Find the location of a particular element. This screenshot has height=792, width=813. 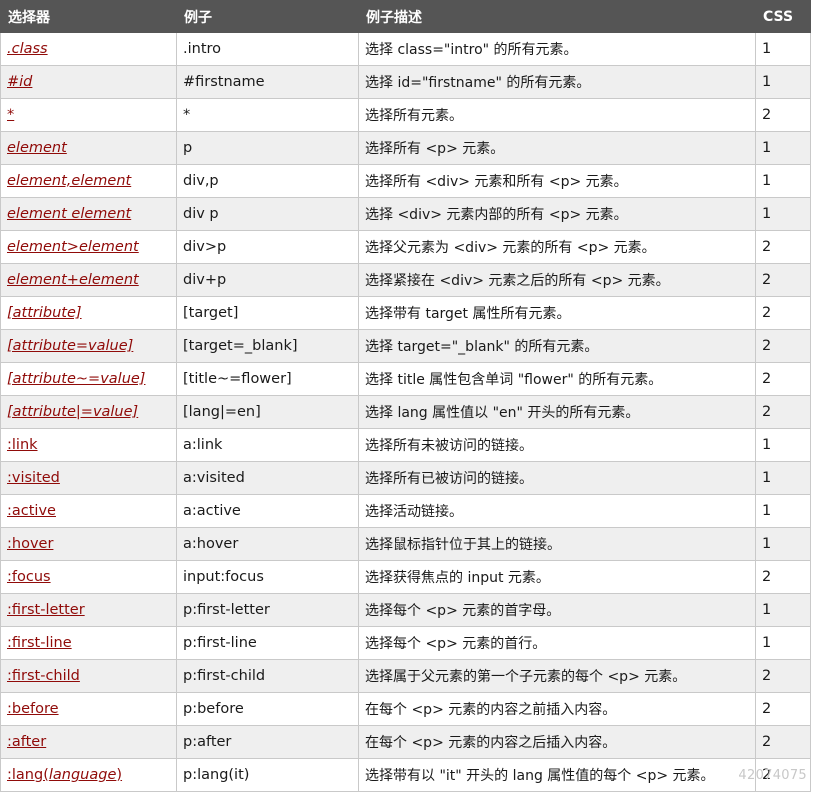

description-cell: 选择每个 <p> 元素的首行。 is located at coordinates (557, 643).